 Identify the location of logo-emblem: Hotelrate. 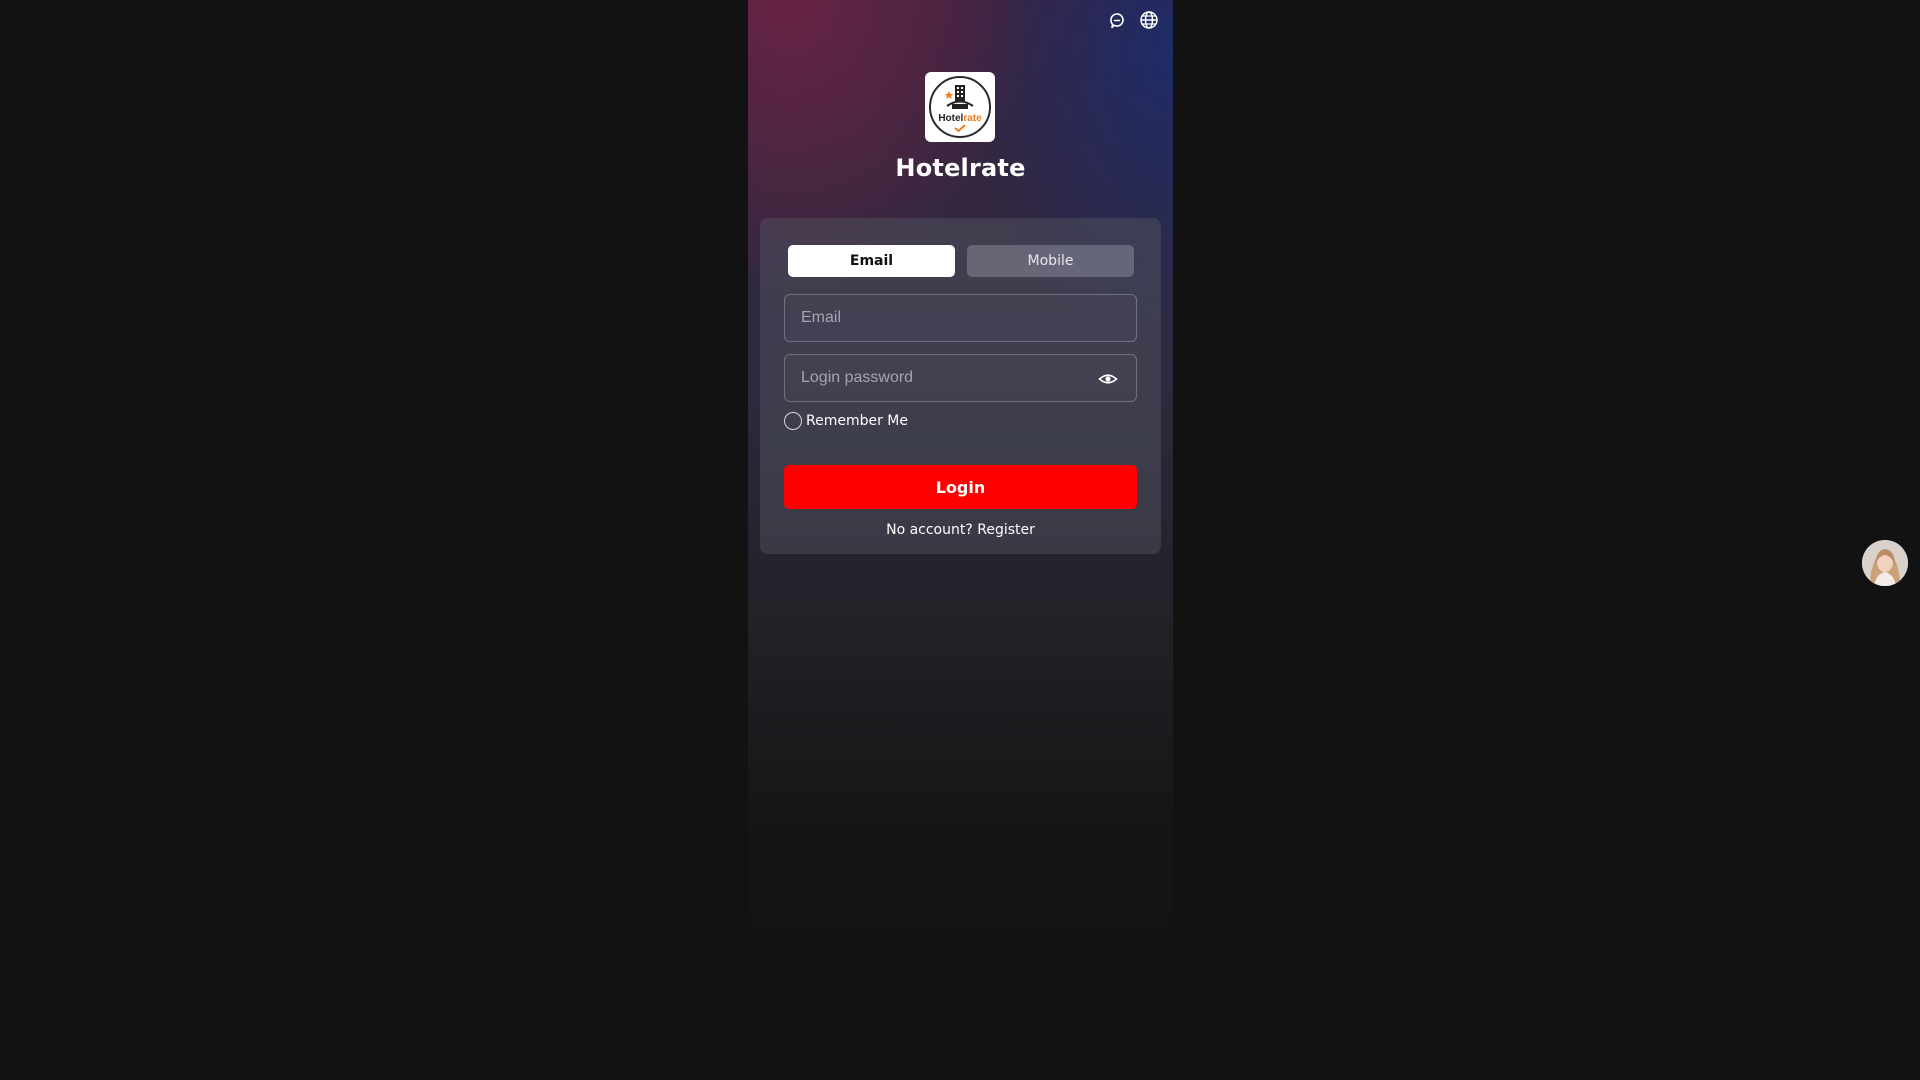
(960, 107).